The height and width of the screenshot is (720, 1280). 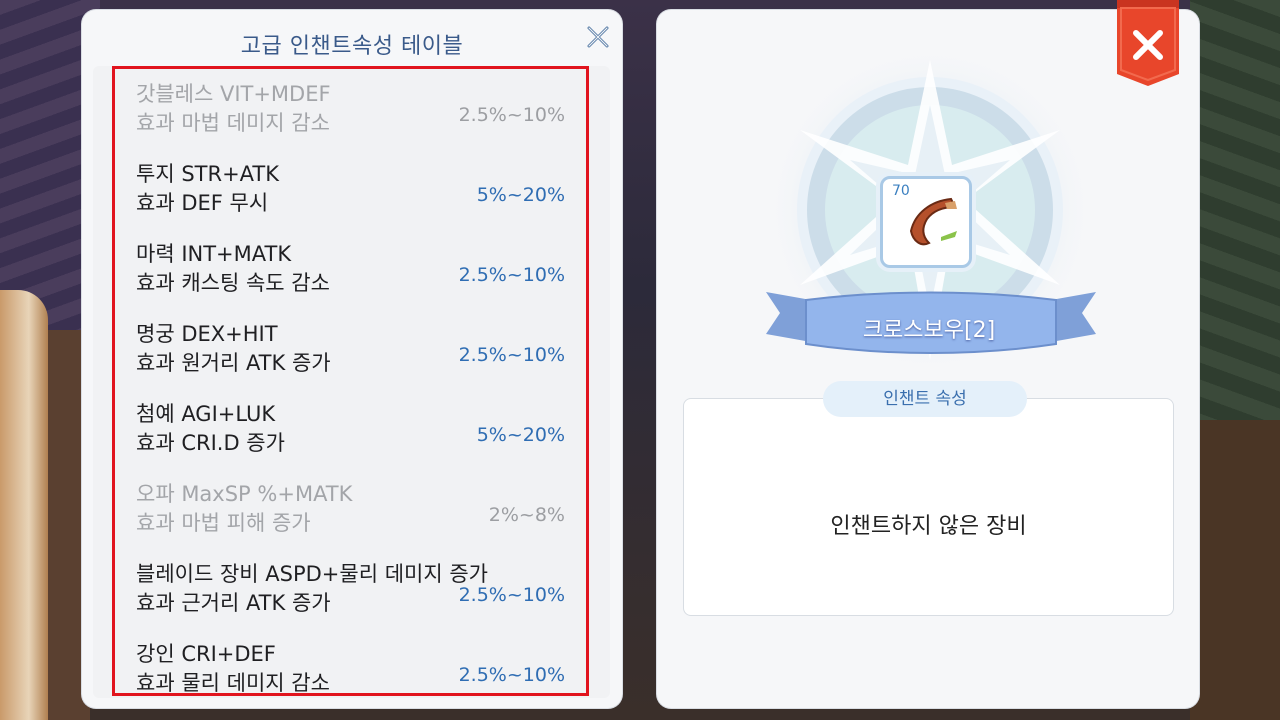 What do you see at coordinates (207, 174) in the screenshot?
I see `enchant-name: 투지 STR+ATK` at bounding box center [207, 174].